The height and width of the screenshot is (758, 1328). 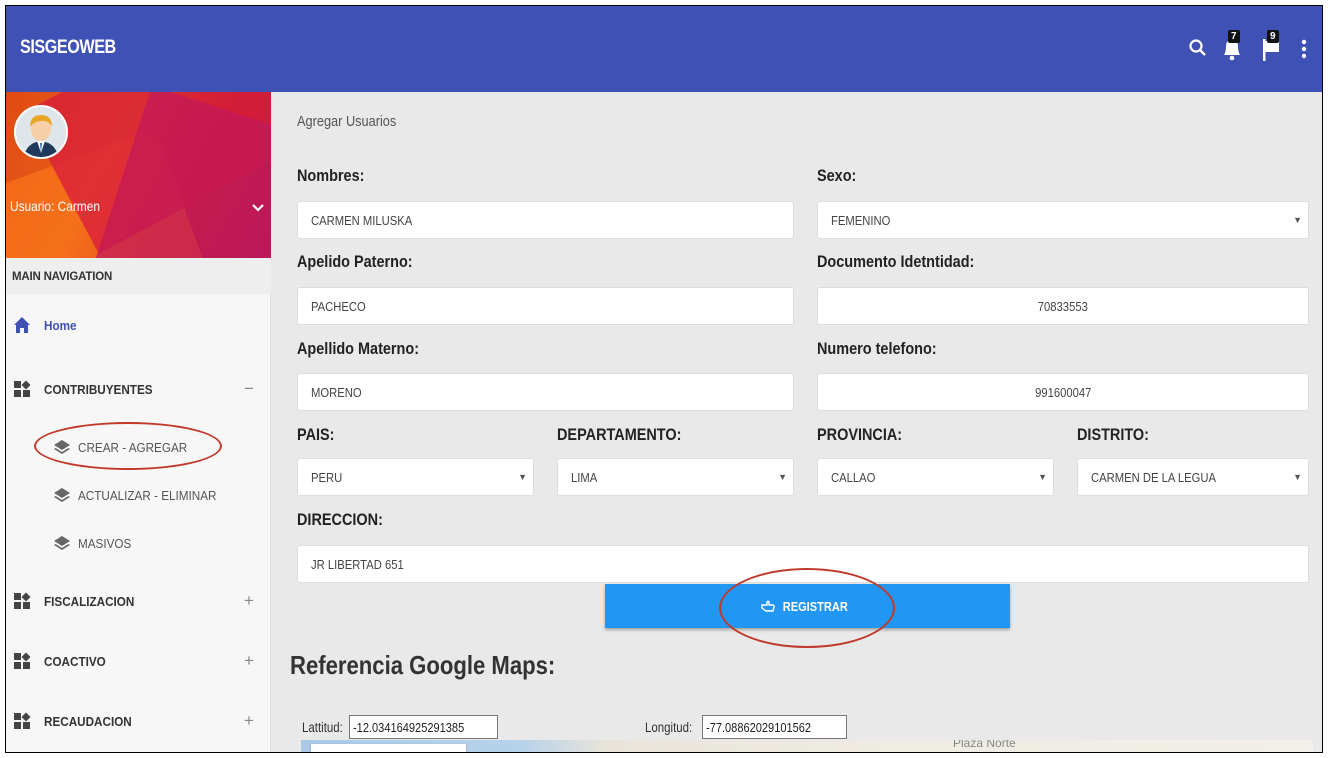 What do you see at coordinates (423, 665) in the screenshot?
I see `maps-title: Referencia Google Maps:` at bounding box center [423, 665].